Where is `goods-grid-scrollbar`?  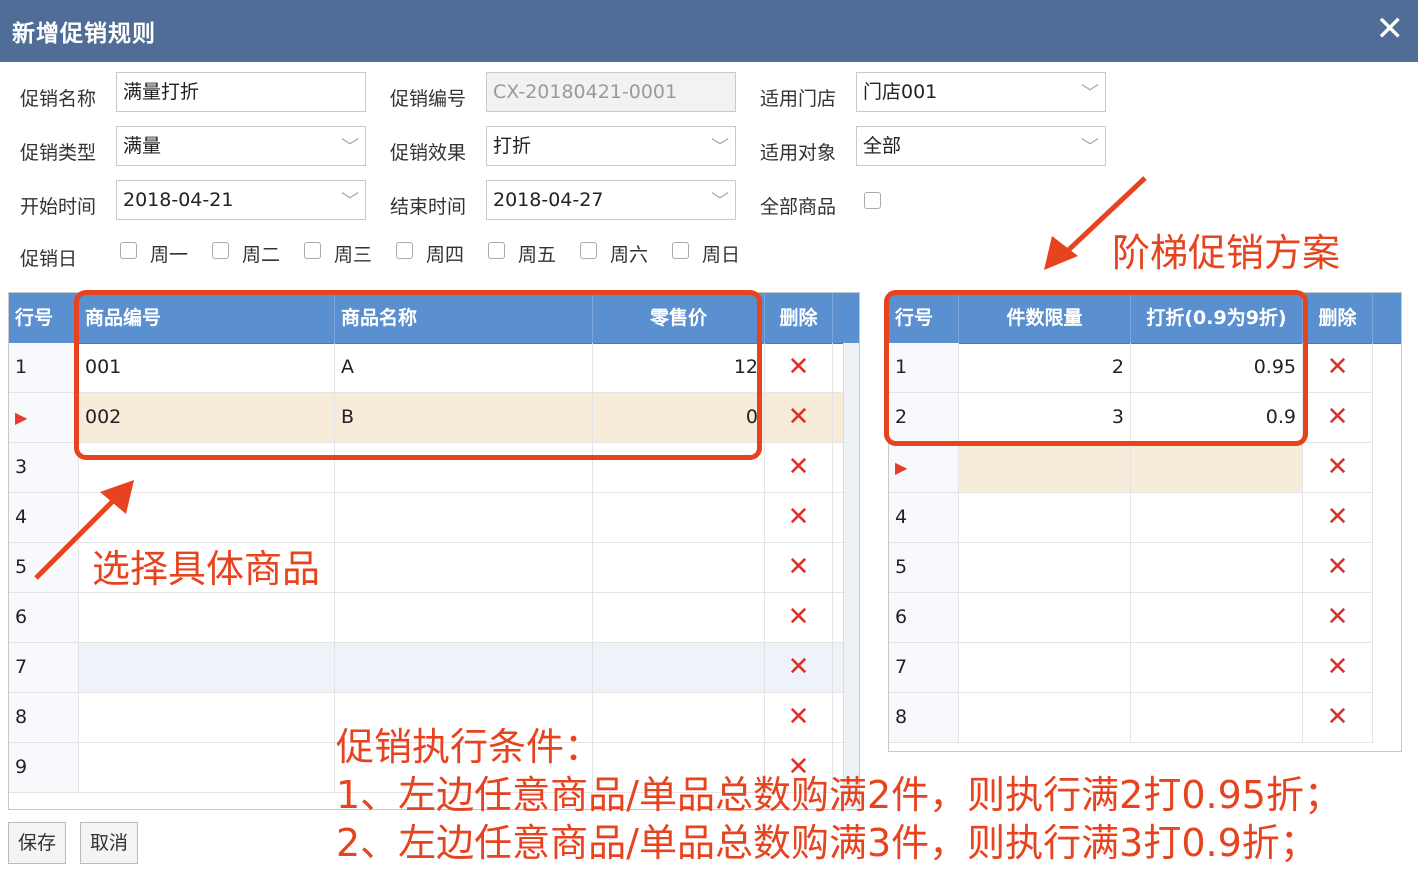 goods-grid-scrollbar is located at coordinates (851, 576).